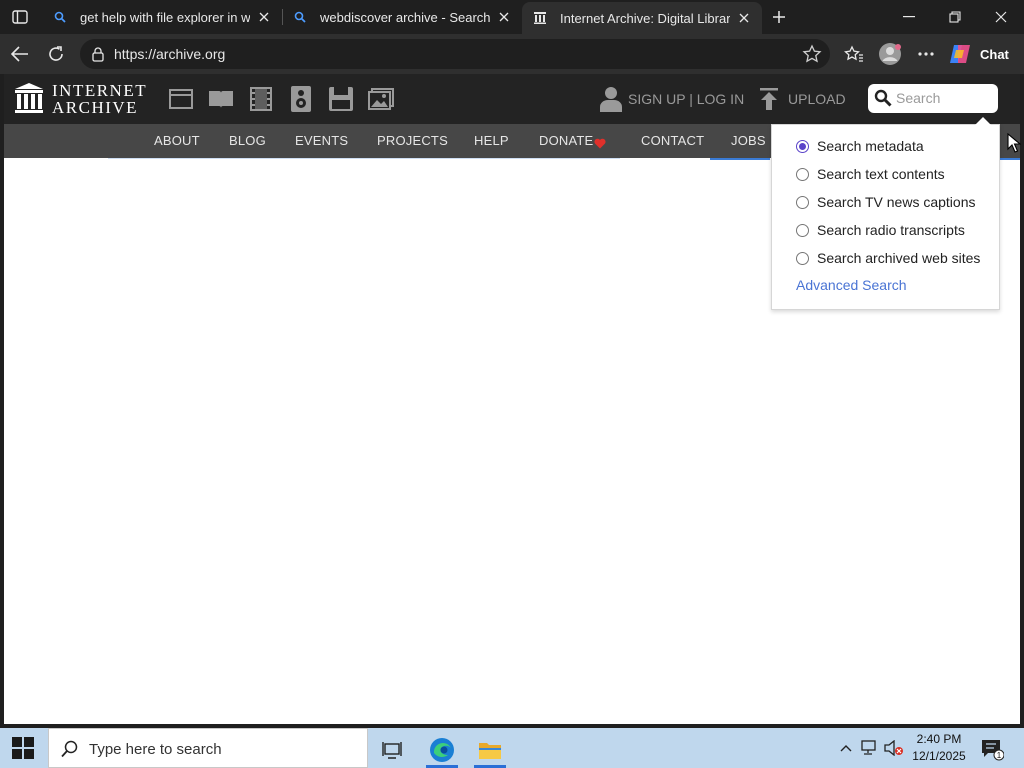 The width and height of the screenshot is (1024, 768). Describe the element at coordinates (939, 739) in the screenshot. I see `clock-time: 2:40 PM` at that location.